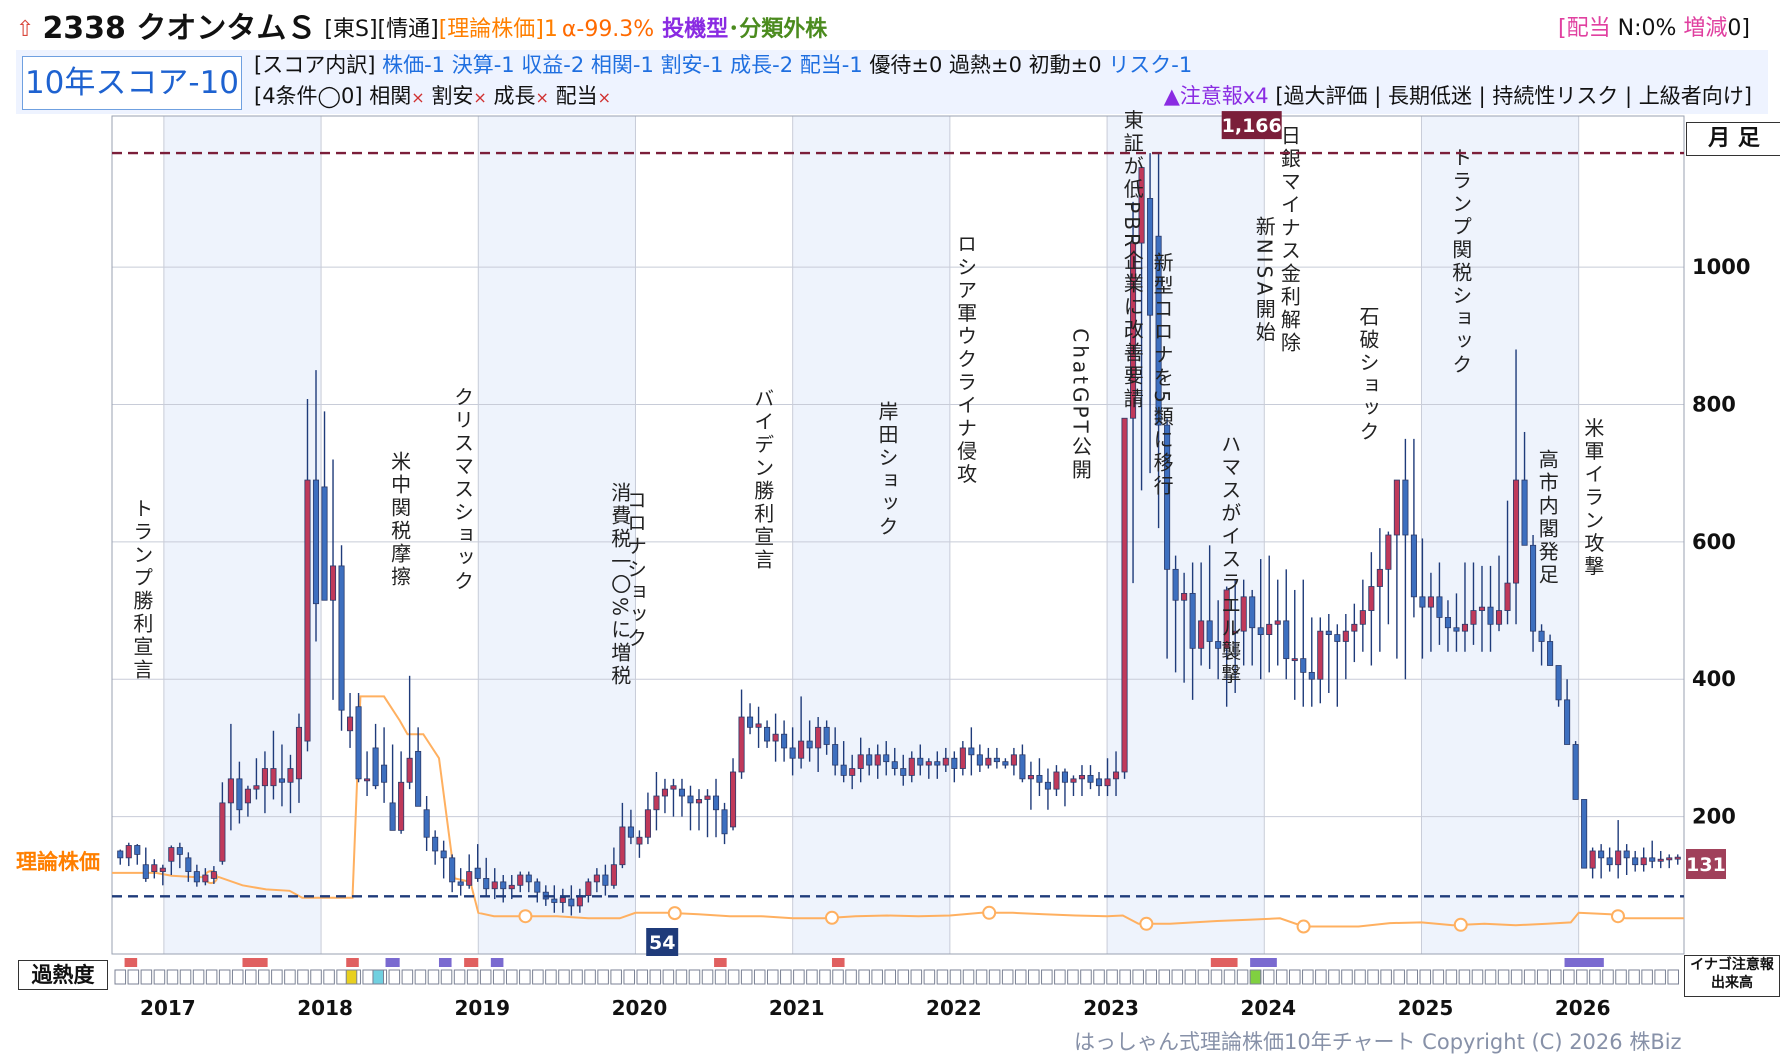  I want to click on x-tick-label: 2023, so click(1111, 1008).